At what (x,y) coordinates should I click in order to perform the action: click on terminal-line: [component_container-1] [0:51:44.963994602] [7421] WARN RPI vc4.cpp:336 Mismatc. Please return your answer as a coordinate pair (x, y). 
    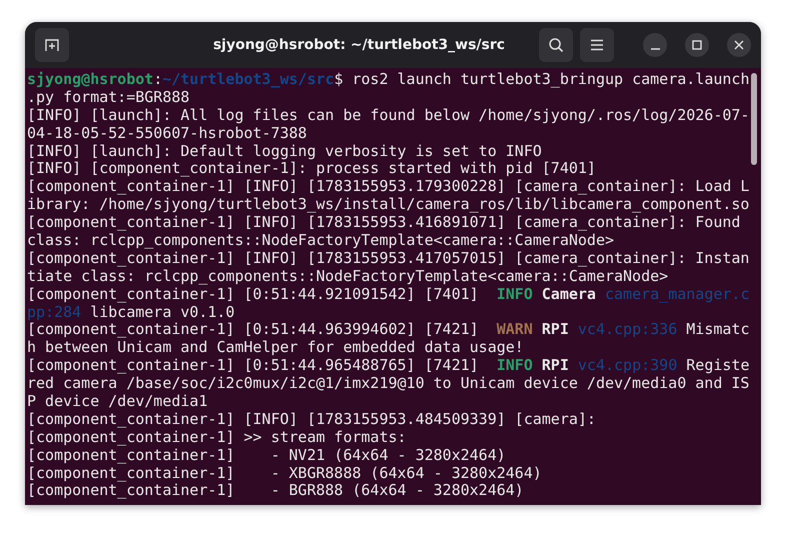
    Looking at the image, I should click on (388, 330).